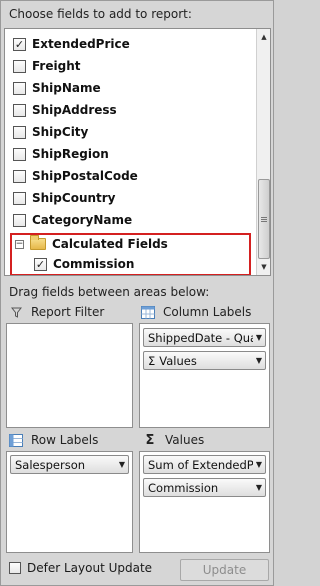 This screenshot has width=320, height=586. I want to click on defer-layout-update: Defer Layout Update, so click(80, 568).